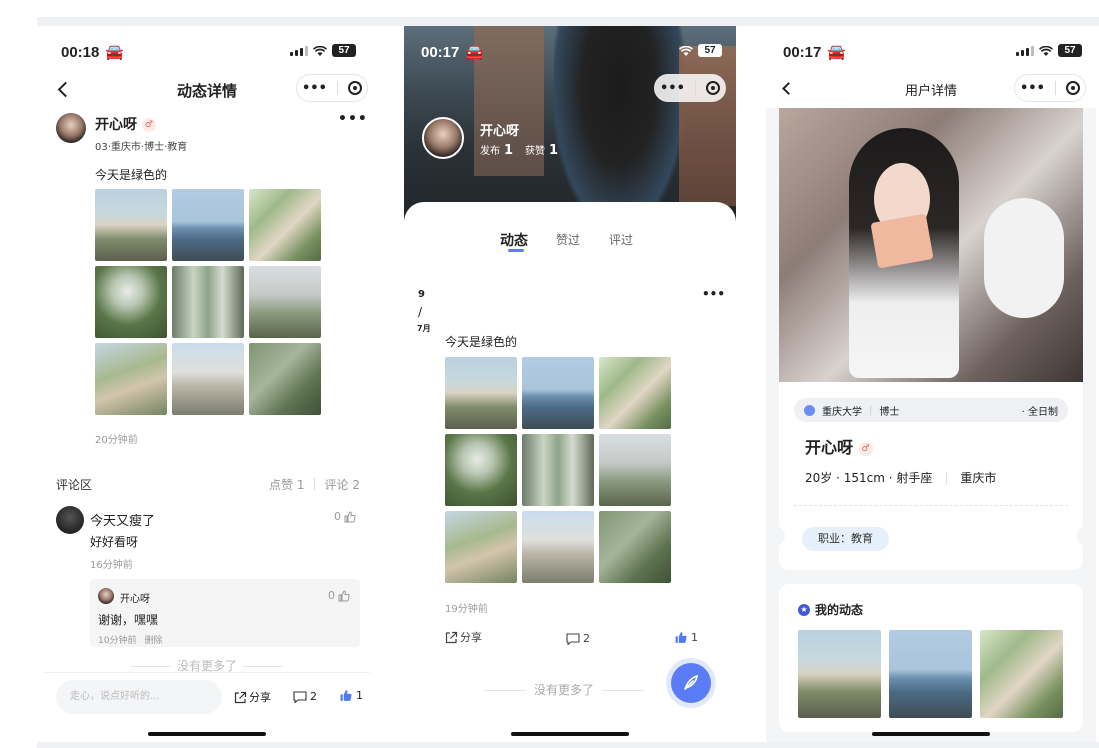  I want to click on publish-count: 1, so click(509, 150).